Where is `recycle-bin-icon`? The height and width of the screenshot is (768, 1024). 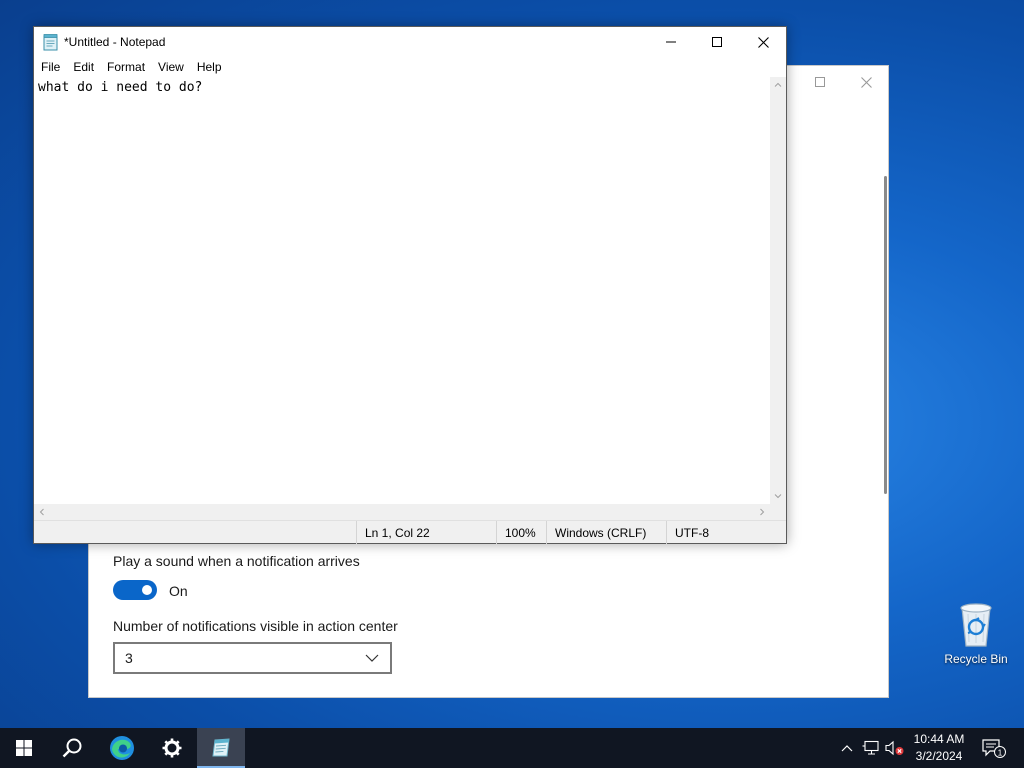
recycle-bin-icon is located at coordinates (976, 625).